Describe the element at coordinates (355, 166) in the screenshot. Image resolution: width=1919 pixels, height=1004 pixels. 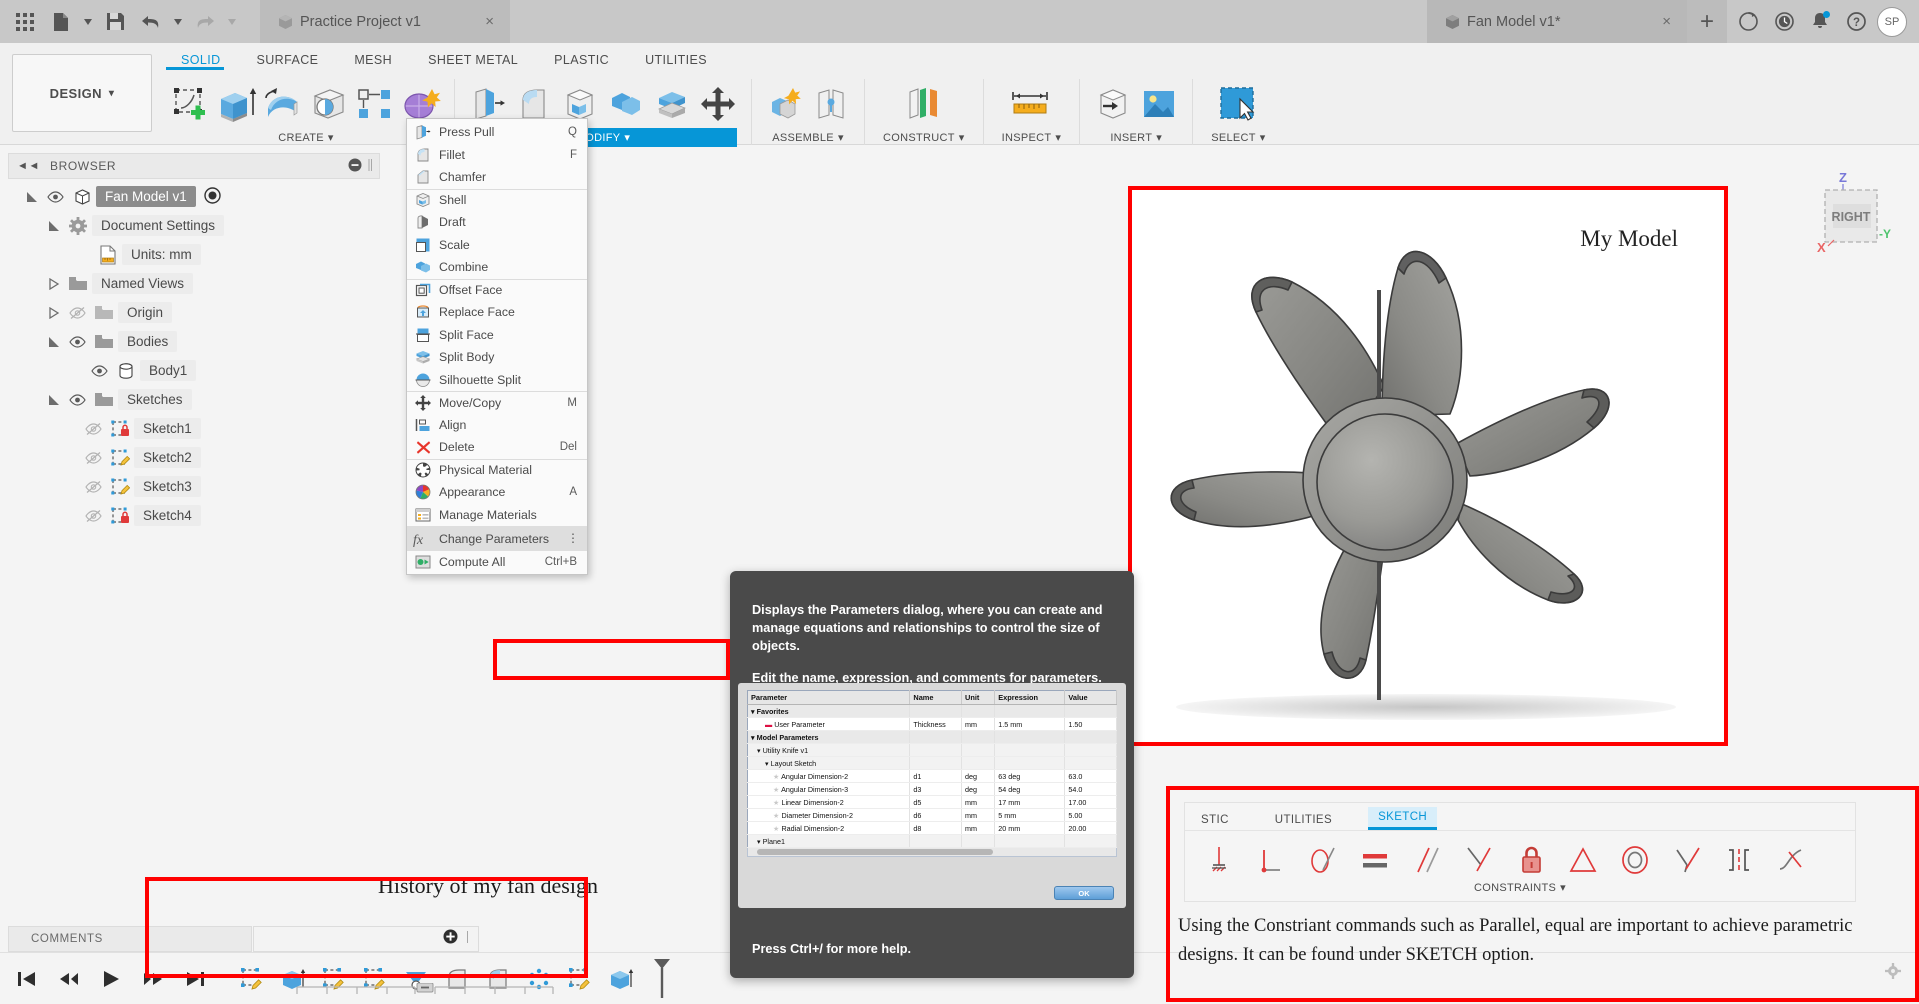
I see `browser-minimize-icon` at that location.